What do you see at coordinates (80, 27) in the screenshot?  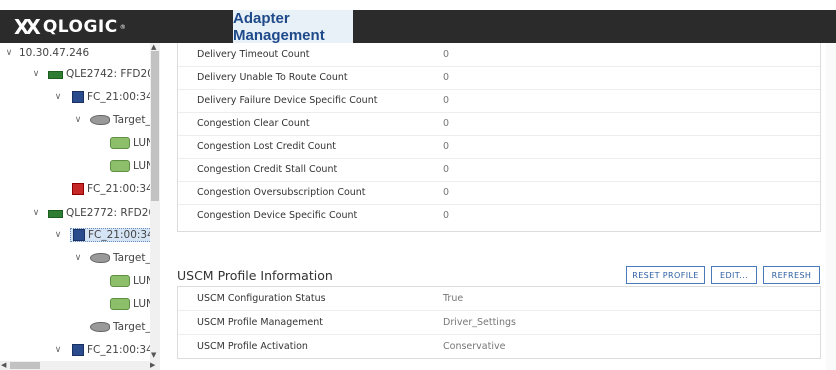 I see `logo-text: QLOGIC` at bounding box center [80, 27].